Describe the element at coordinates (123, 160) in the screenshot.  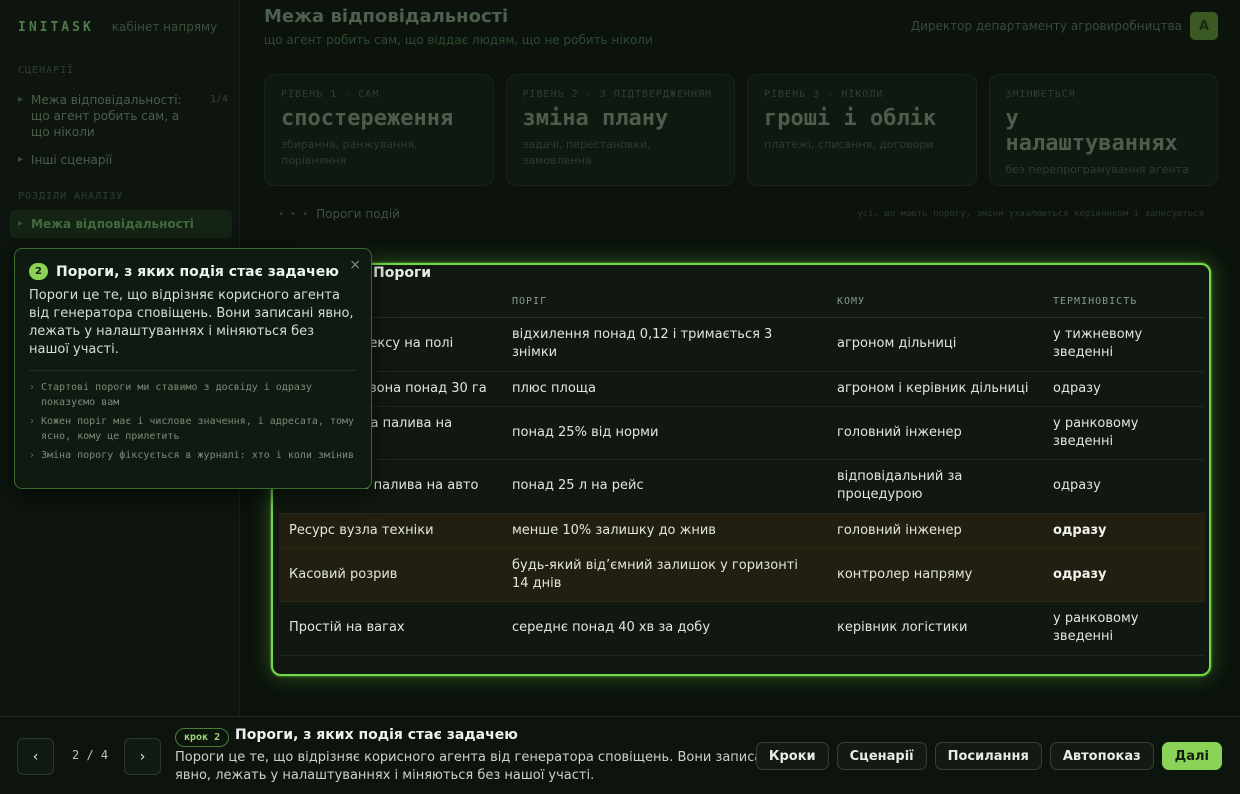
I see `sidebar-item-other-scenarios: ▸ Інші сценарії` at that location.